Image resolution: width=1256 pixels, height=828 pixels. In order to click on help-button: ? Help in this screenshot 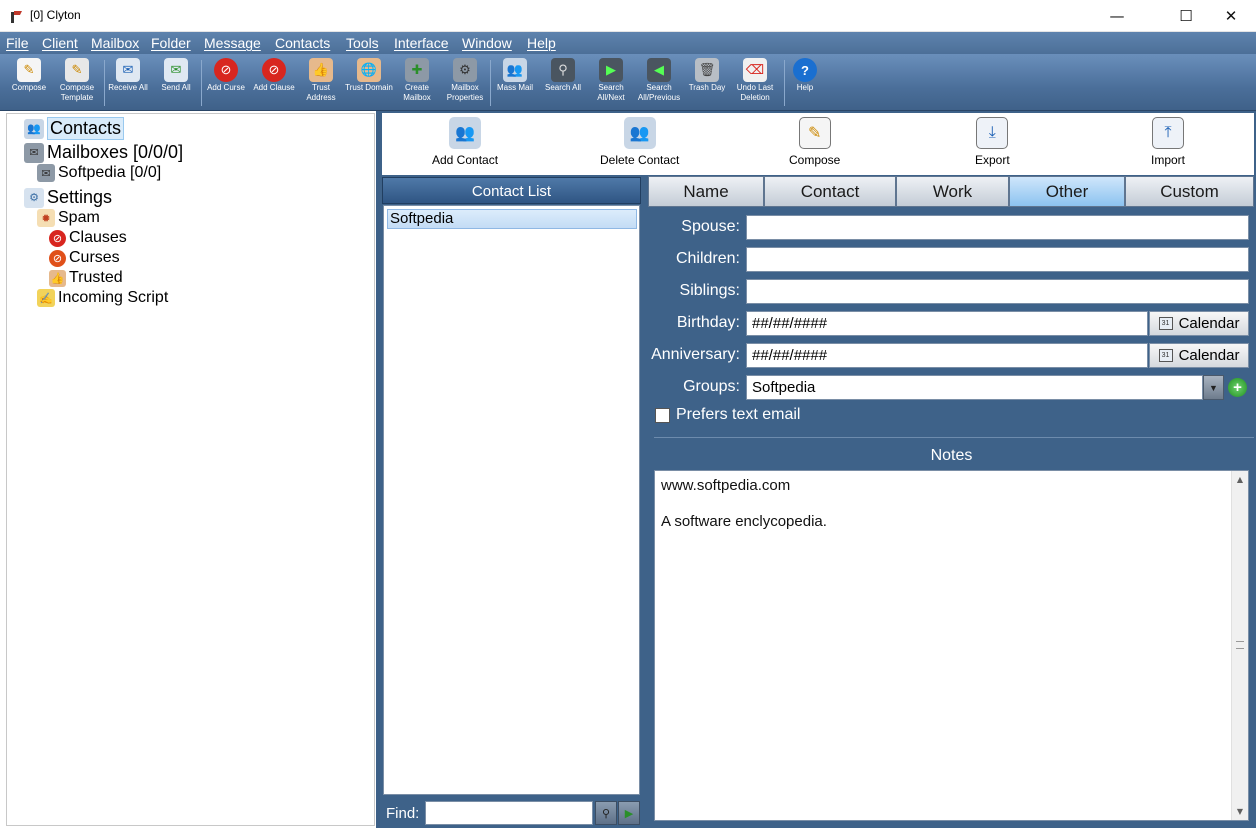, I will do `click(805, 82)`.